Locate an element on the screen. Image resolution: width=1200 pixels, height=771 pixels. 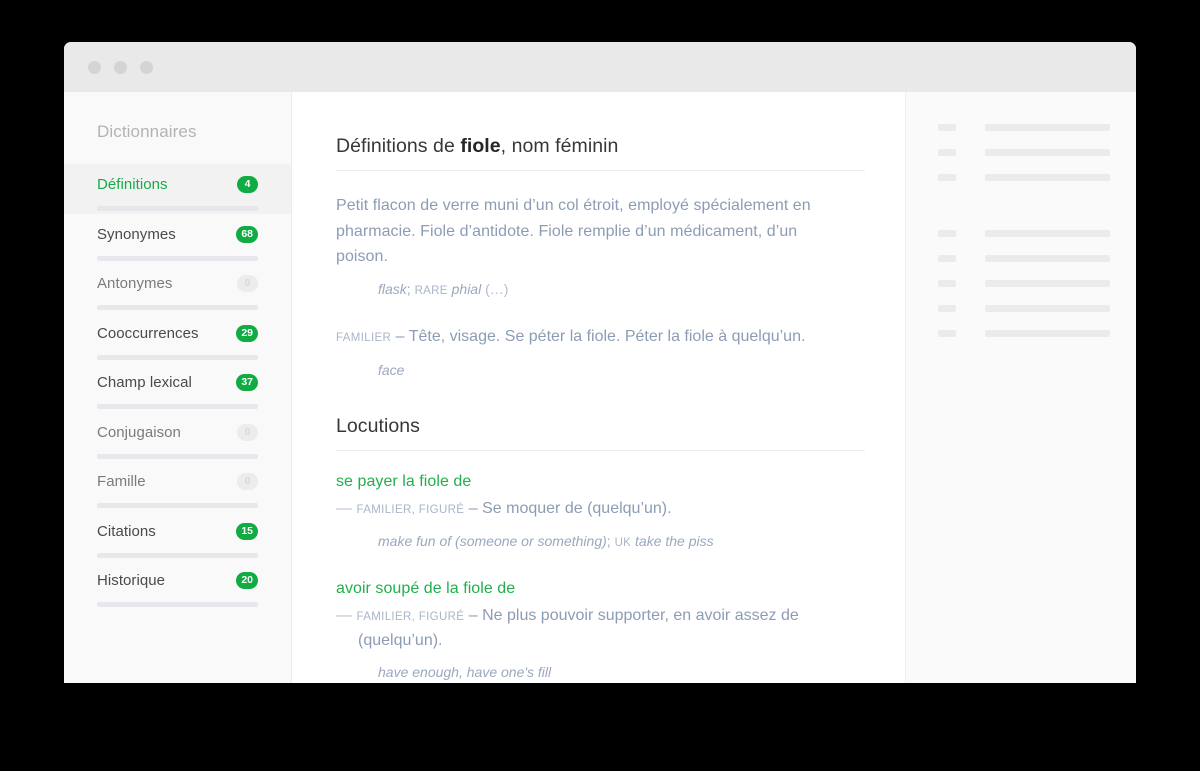
sidebar-item-famille: Famille 0 is located at coordinates (177, 486).